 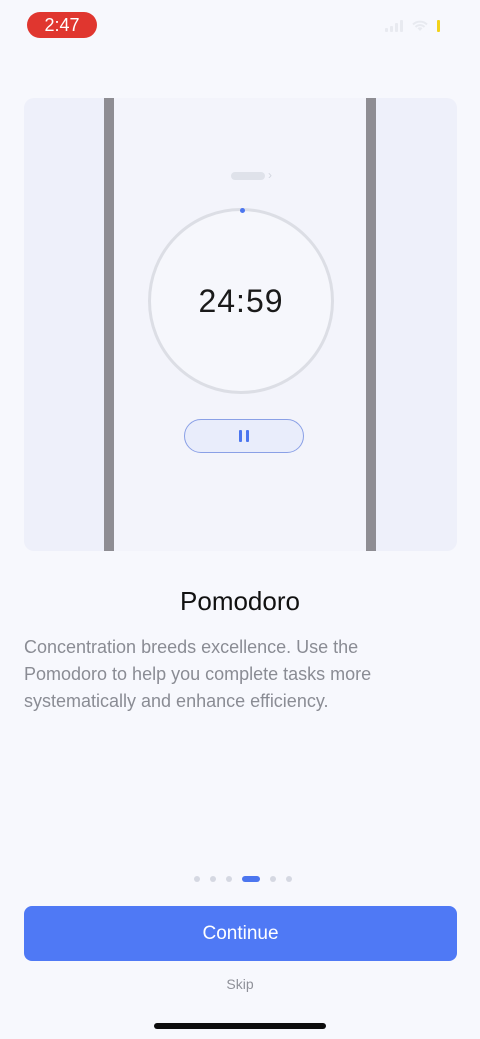 I want to click on home-indicator, so click(x=240, y=1026).